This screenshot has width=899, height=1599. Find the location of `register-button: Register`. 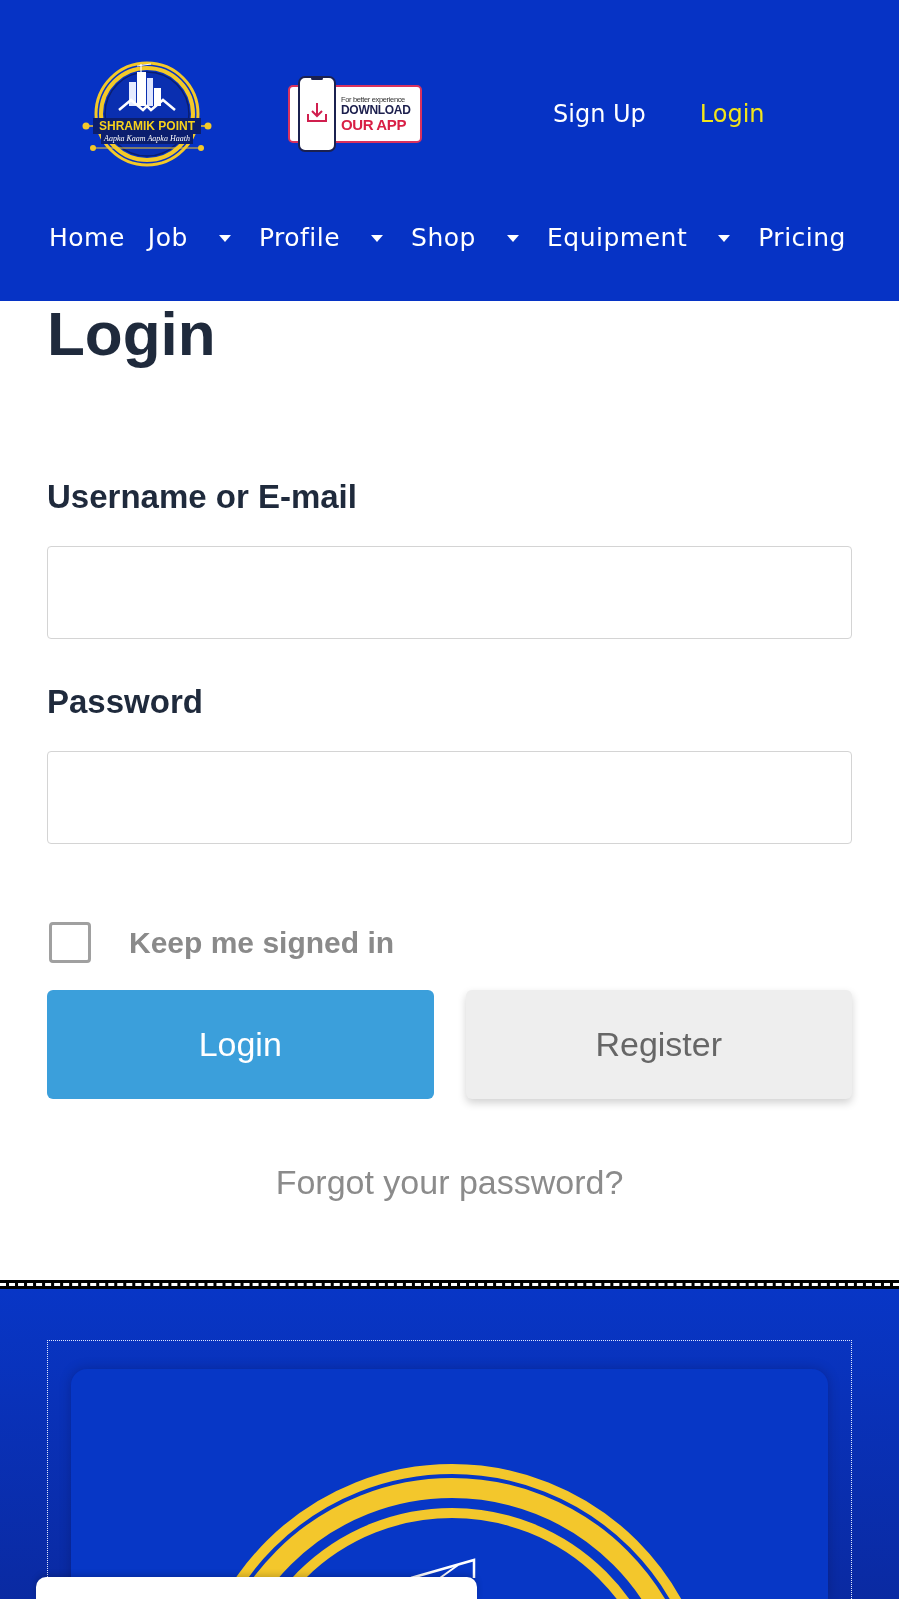

register-button: Register is located at coordinates (658, 1044).